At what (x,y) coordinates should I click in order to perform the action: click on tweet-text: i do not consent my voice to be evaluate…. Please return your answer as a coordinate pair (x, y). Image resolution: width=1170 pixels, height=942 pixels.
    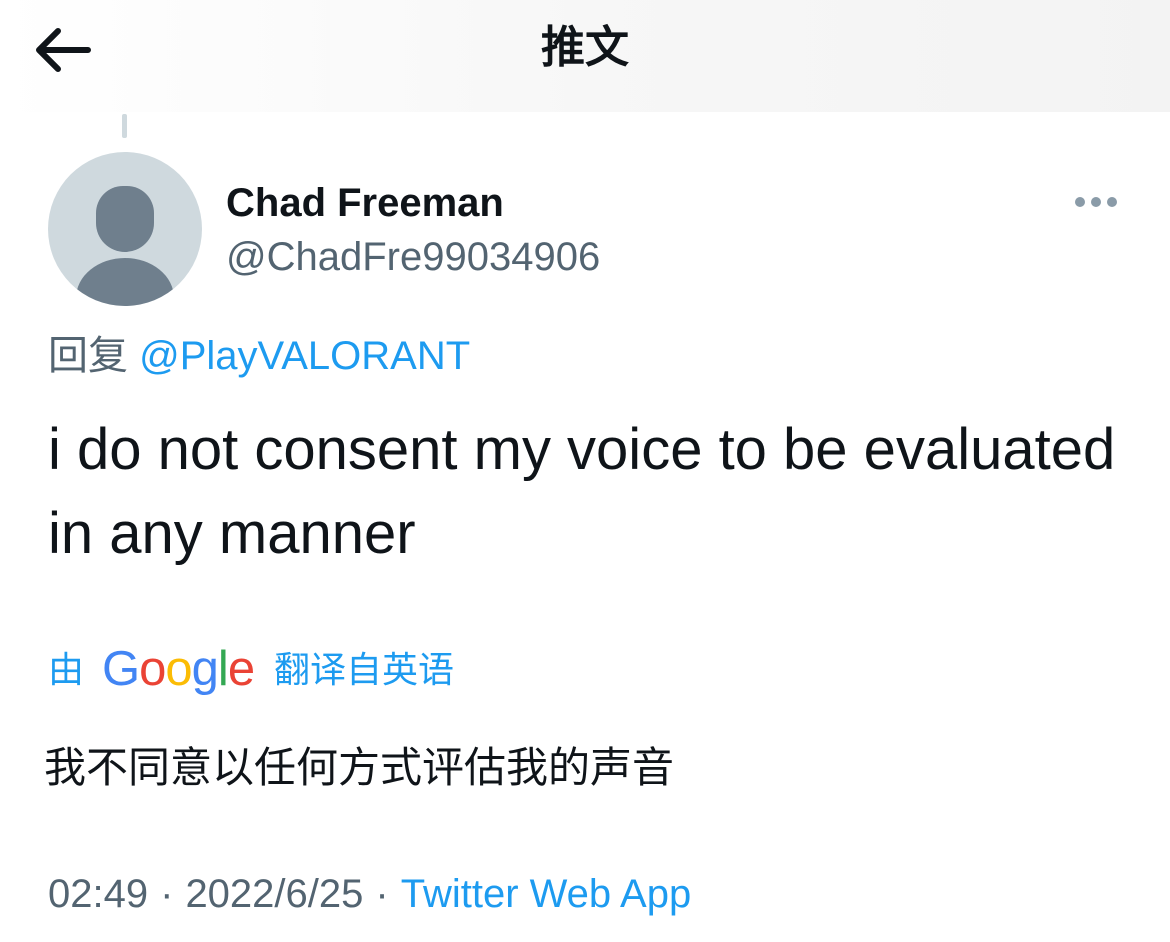
    Looking at the image, I should click on (582, 491).